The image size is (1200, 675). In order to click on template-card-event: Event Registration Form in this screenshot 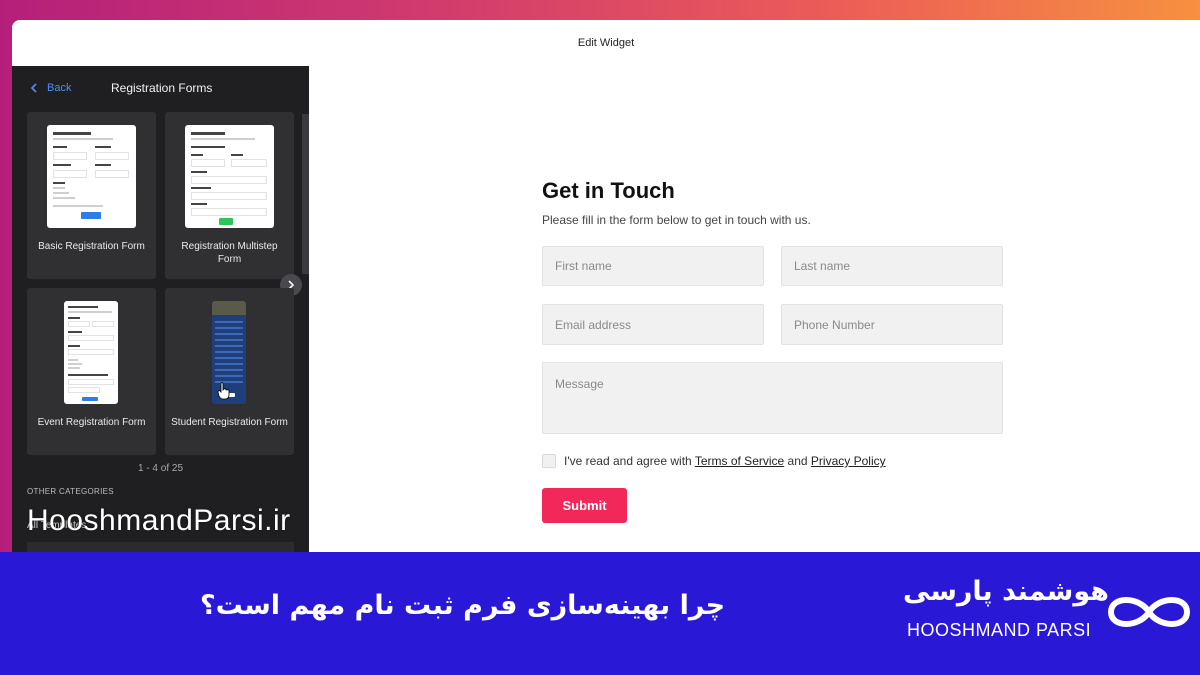, I will do `click(91, 371)`.